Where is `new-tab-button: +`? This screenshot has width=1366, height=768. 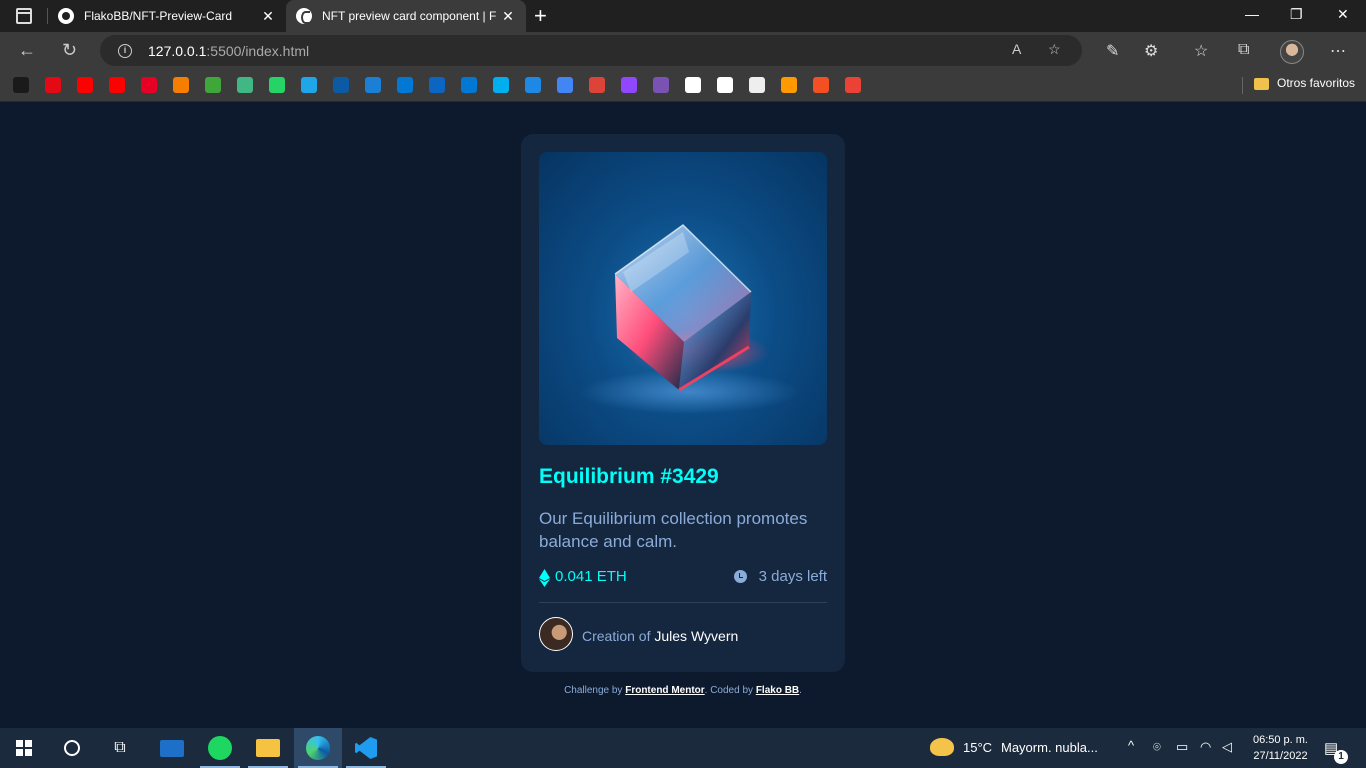 new-tab-button: + is located at coordinates (540, 16).